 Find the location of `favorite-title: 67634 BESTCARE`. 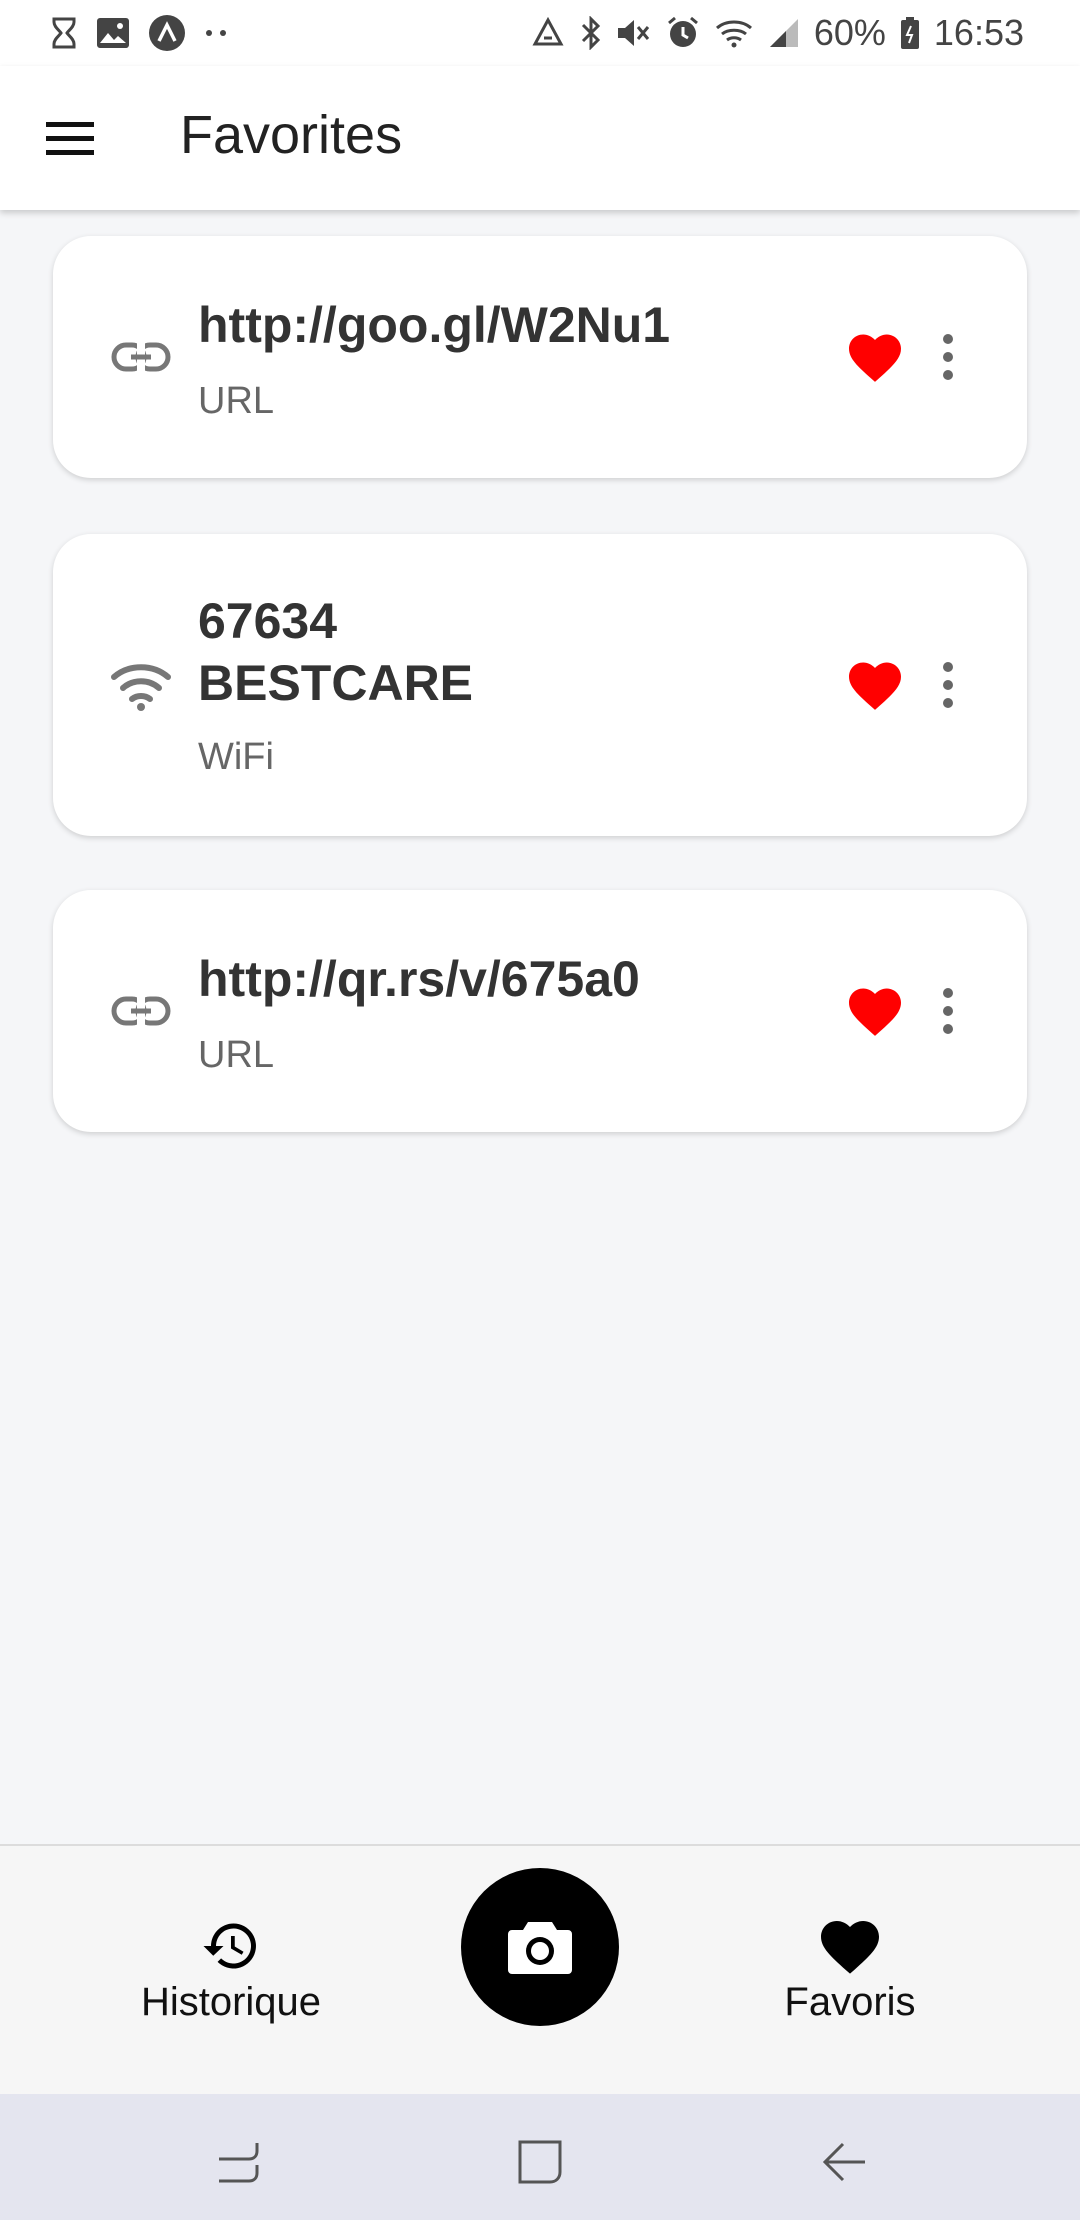

favorite-title: 67634 BESTCARE is located at coordinates (335, 652).